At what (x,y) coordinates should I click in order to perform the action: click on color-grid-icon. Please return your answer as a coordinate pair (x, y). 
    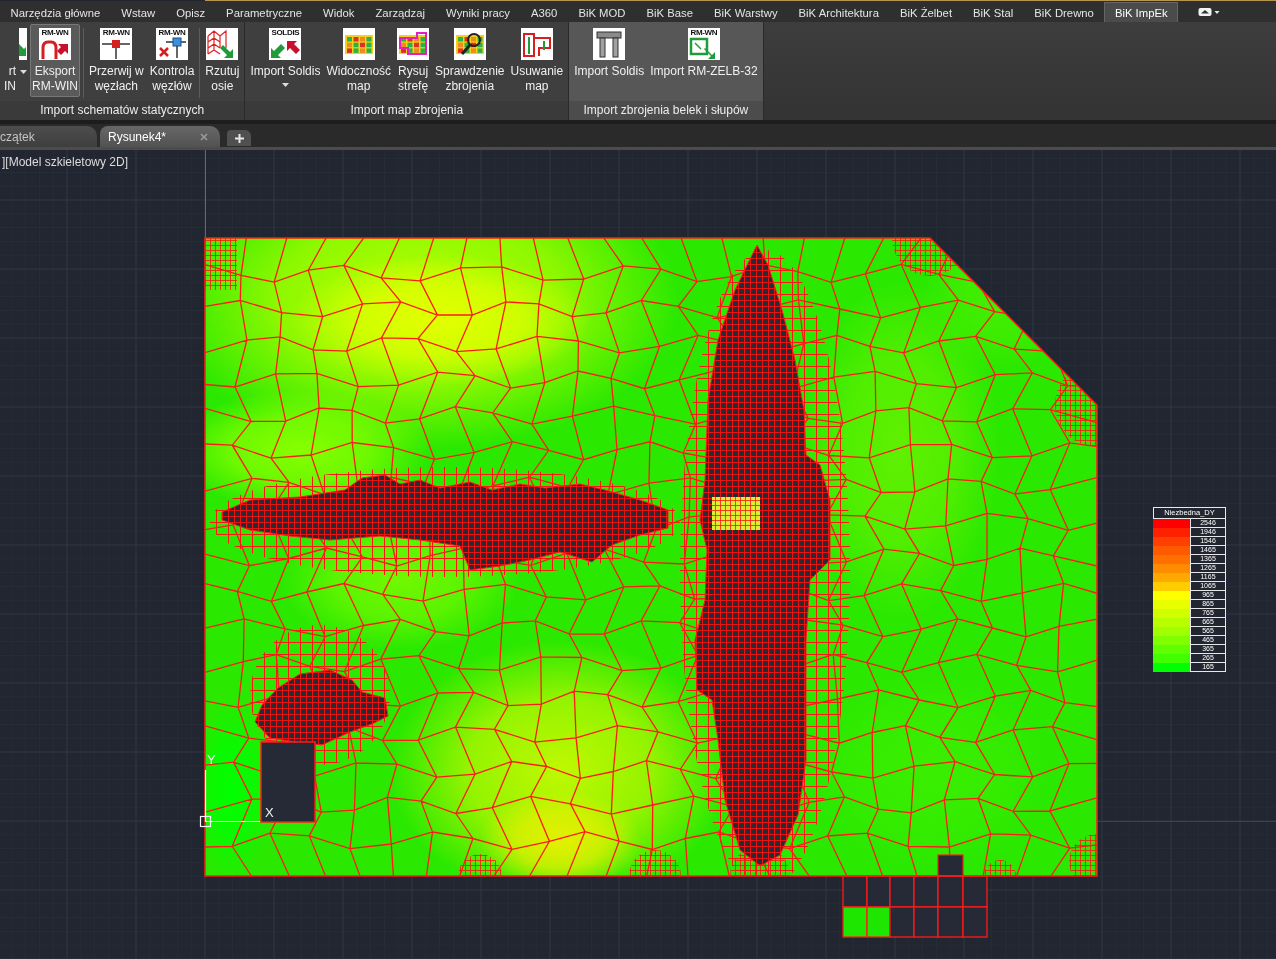
    Looking at the image, I should click on (358, 44).